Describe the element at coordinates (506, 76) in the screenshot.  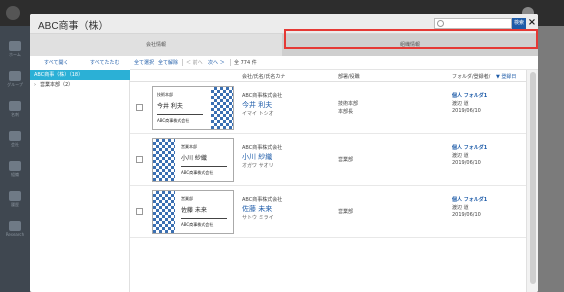
I see `sort-by-date: ▼ 登録日` at that location.